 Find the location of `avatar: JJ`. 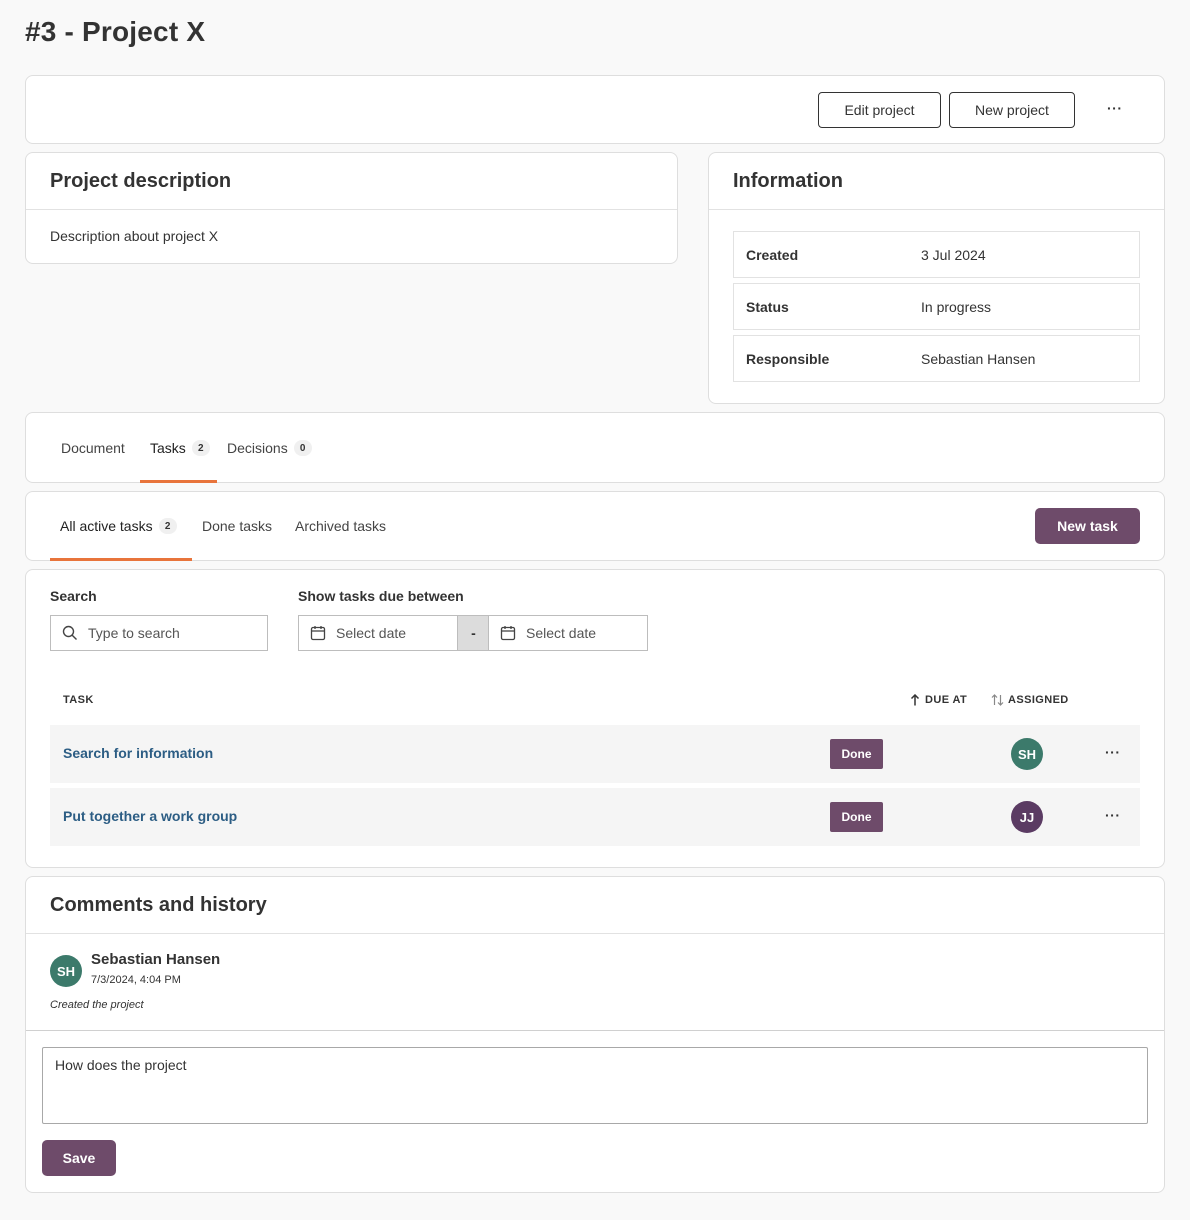

avatar: JJ is located at coordinates (1027, 817).